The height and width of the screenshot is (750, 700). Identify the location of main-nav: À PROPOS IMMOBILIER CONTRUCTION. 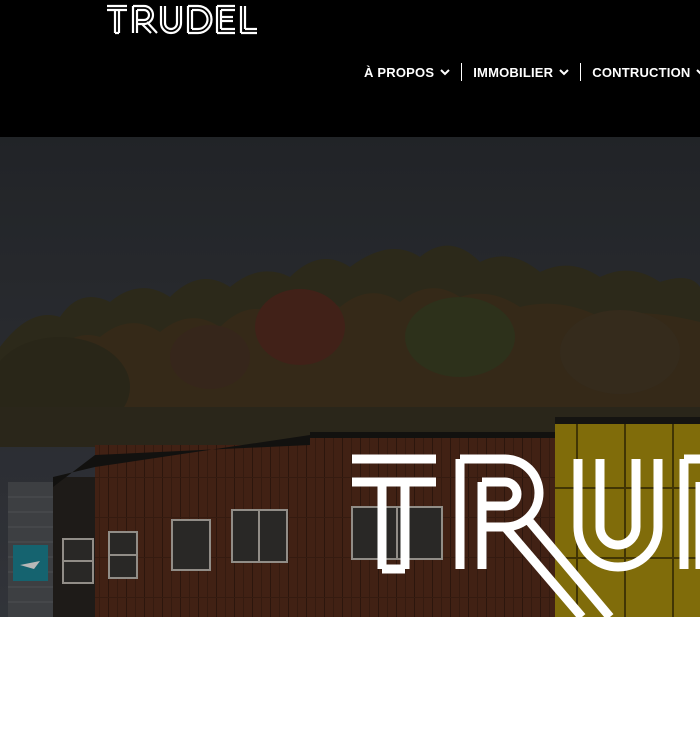
(532, 72).